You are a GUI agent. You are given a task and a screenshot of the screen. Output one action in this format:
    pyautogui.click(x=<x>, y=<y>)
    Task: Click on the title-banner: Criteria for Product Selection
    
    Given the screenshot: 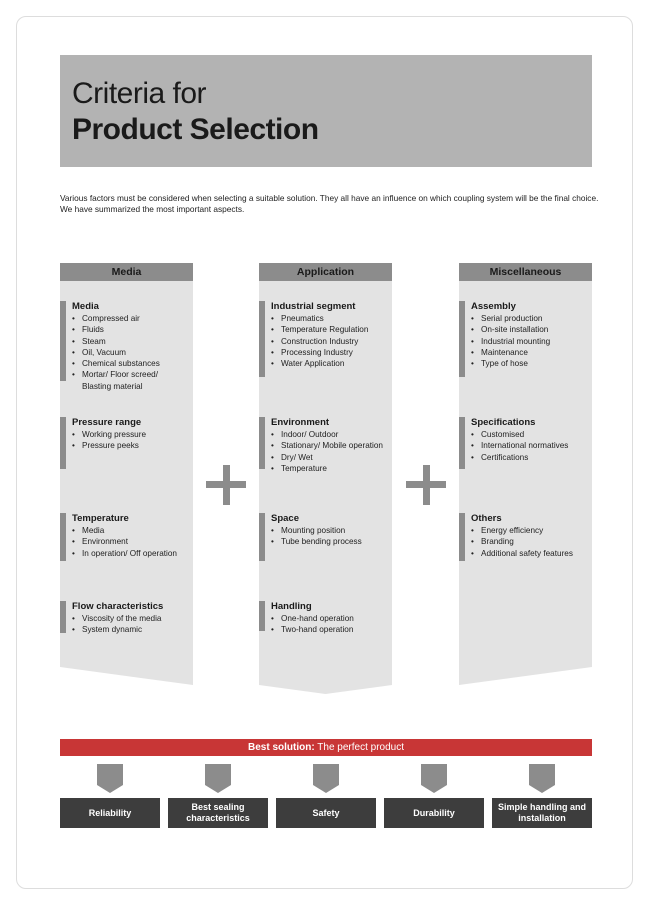 What is the action you would take?
    pyautogui.click(x=326, y=111)
    